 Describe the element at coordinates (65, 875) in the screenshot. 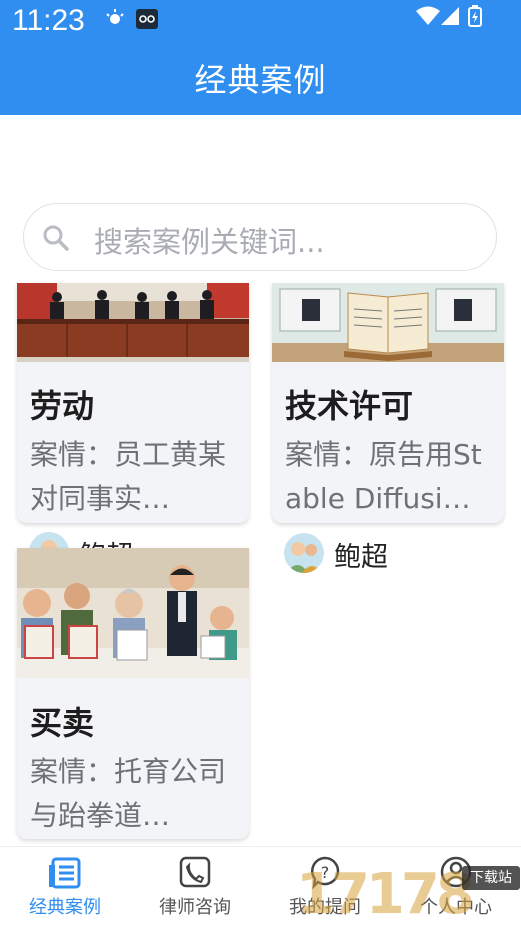

I see `list-icon` at that location.